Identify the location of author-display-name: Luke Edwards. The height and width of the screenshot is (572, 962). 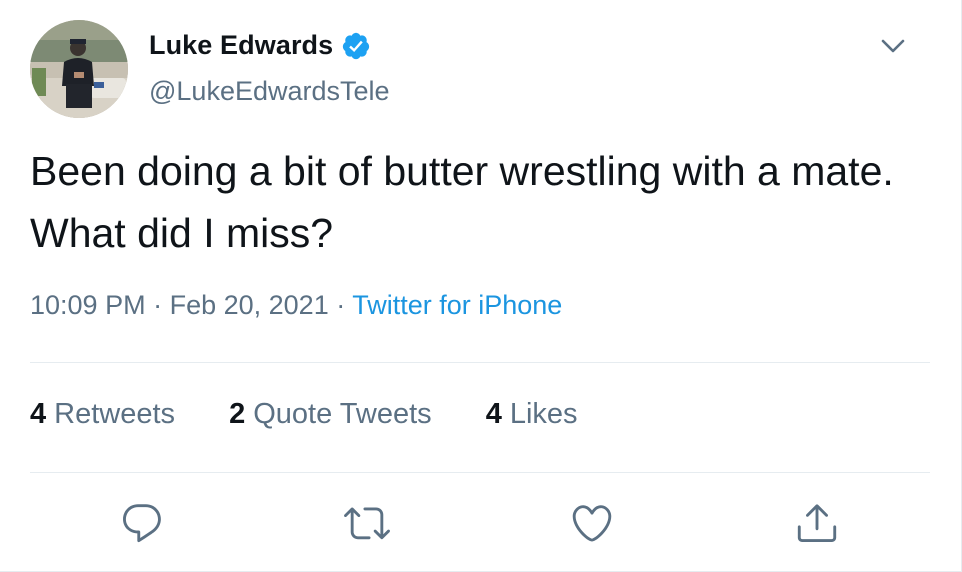
(241, 45).